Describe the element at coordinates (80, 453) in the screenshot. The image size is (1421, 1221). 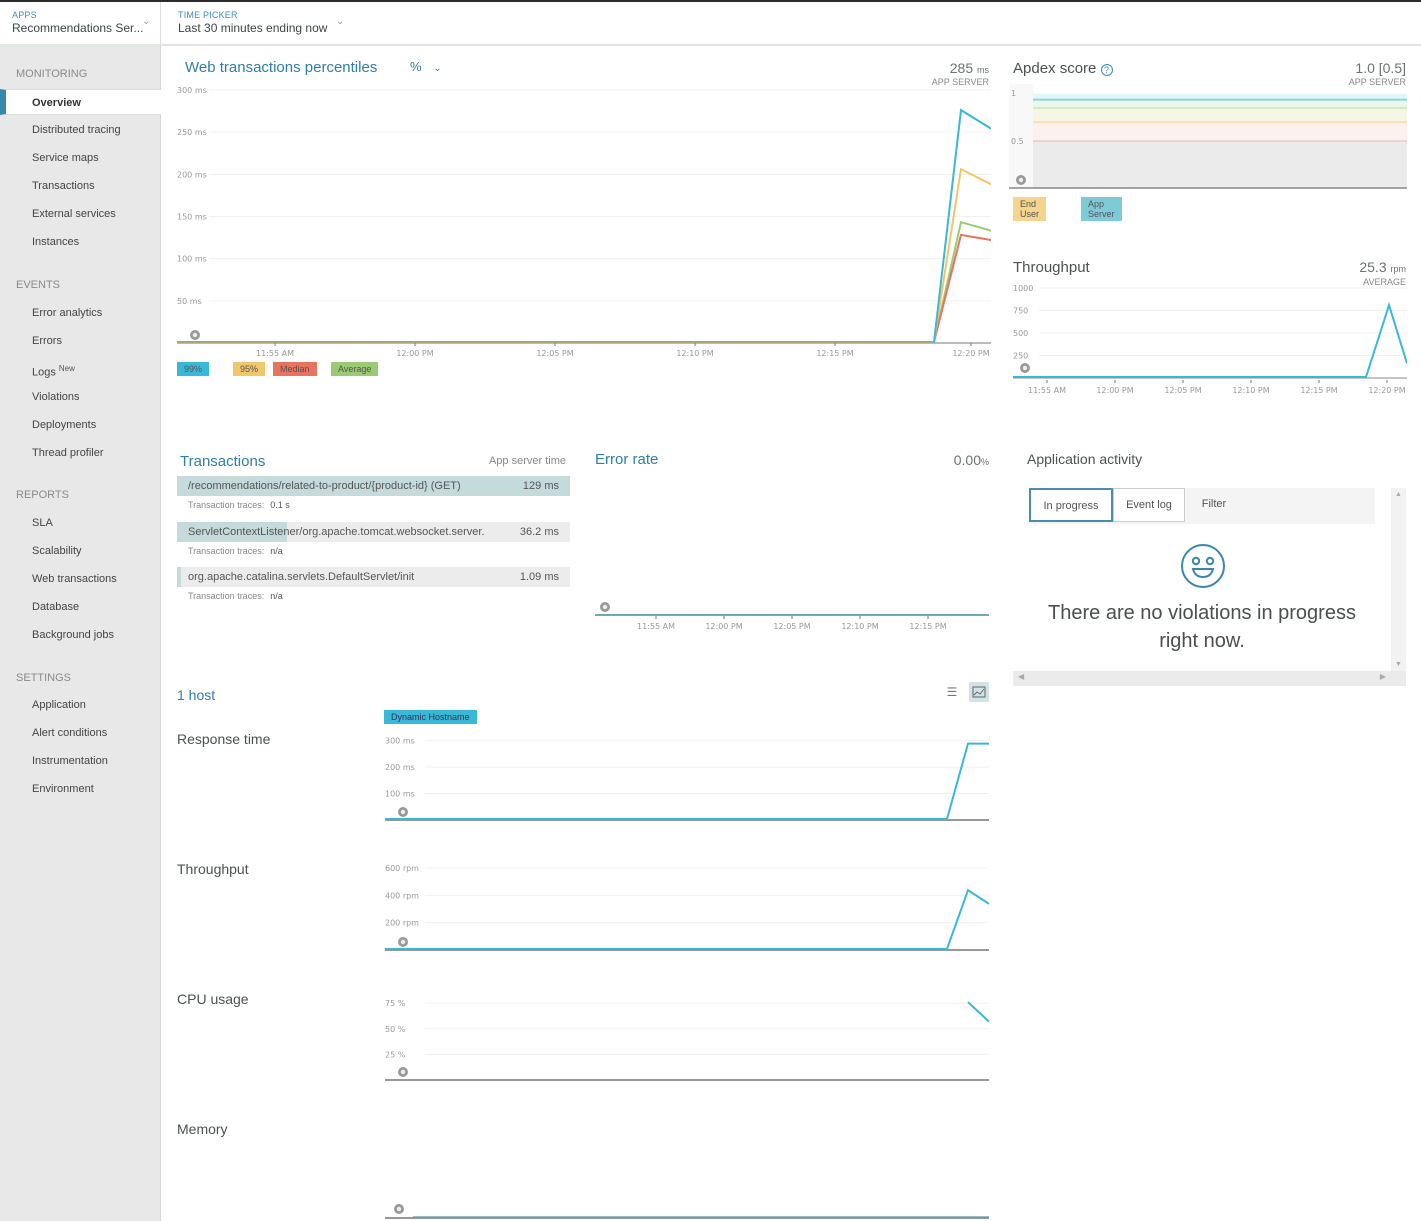
I see `sidebar-item-thread-profiler: Thread profiler` at that location.